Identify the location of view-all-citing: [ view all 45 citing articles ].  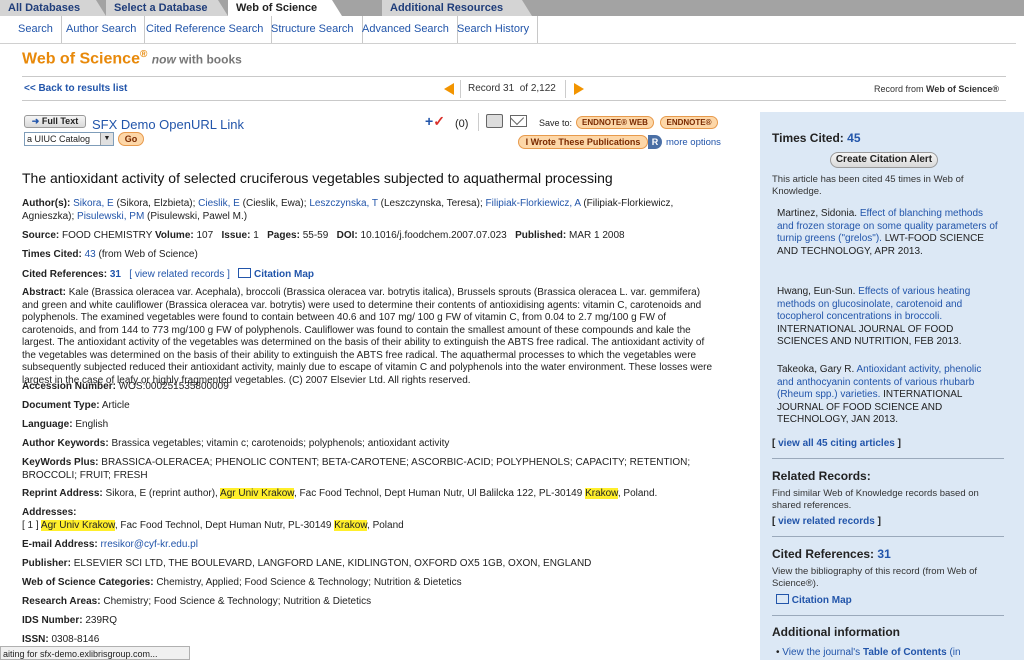
(836, 443).